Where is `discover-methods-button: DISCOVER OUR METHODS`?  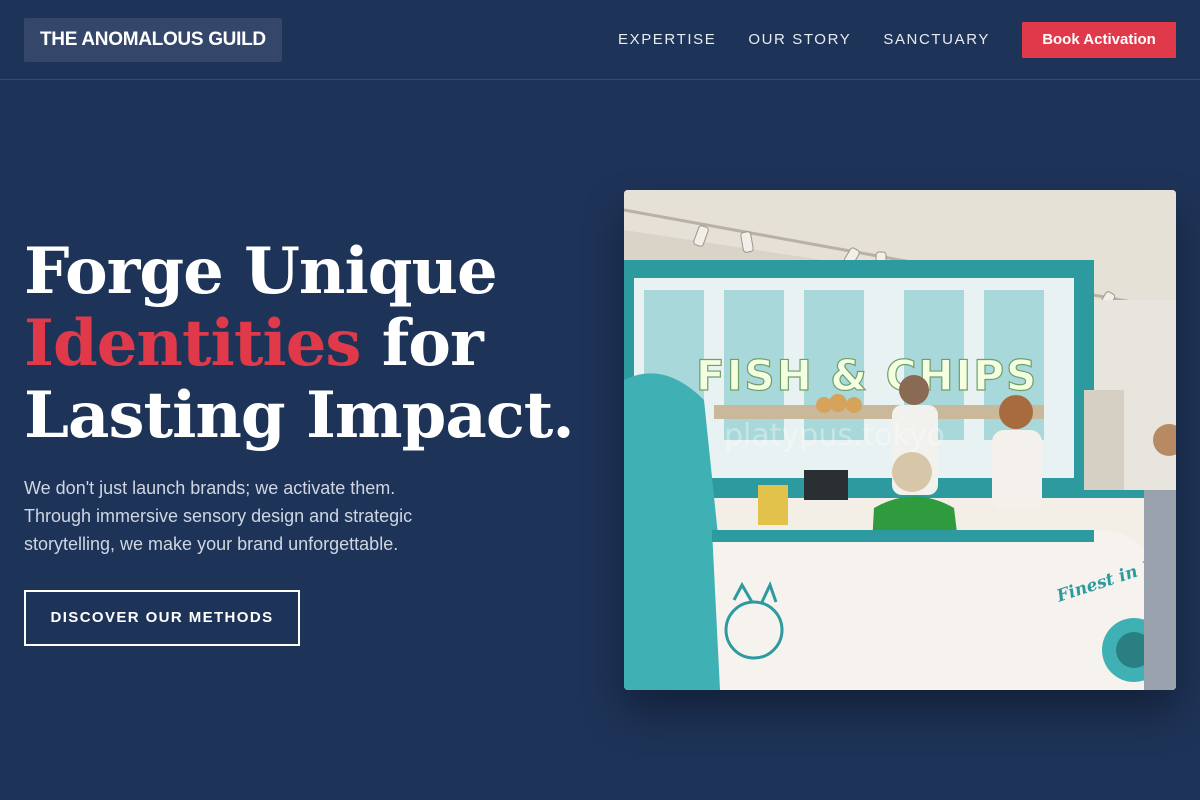 discover-methods-button: DISCOVER OUR METHODS is located at coordinates (162, 618).